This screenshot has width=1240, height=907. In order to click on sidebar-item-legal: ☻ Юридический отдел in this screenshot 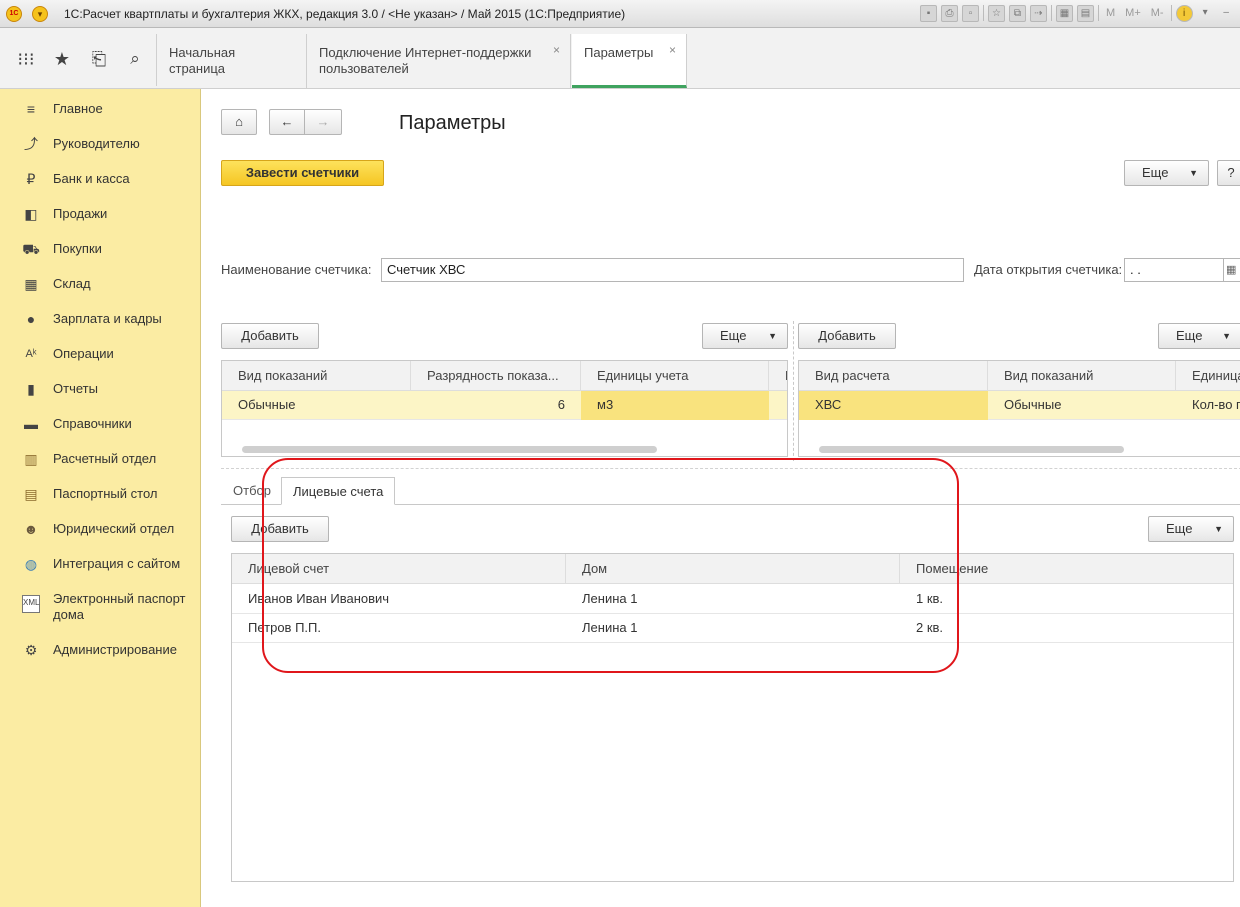, I will do `click(100, 534)`.